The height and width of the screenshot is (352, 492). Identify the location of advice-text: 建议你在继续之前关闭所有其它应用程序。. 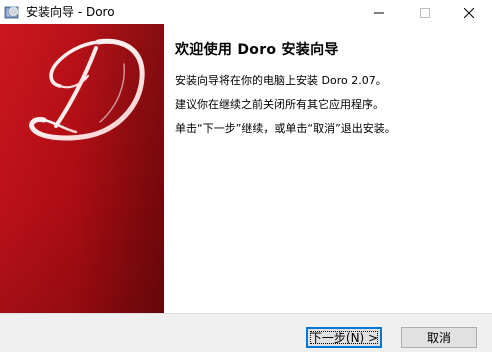
(279, 104).